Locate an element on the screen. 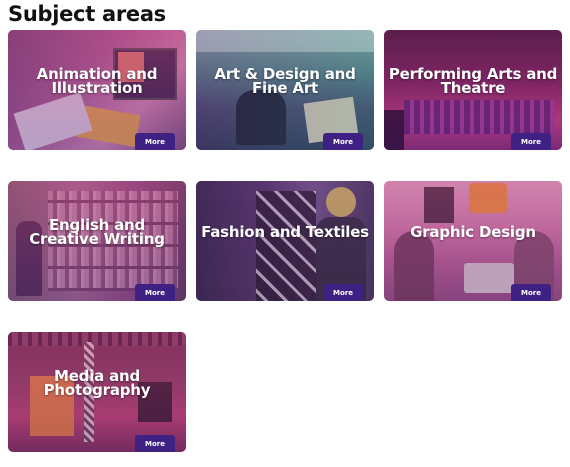 The height and width of the screenshot is (467, 570). card-title: Animation and Illustration is located at coordinates (97, 81).